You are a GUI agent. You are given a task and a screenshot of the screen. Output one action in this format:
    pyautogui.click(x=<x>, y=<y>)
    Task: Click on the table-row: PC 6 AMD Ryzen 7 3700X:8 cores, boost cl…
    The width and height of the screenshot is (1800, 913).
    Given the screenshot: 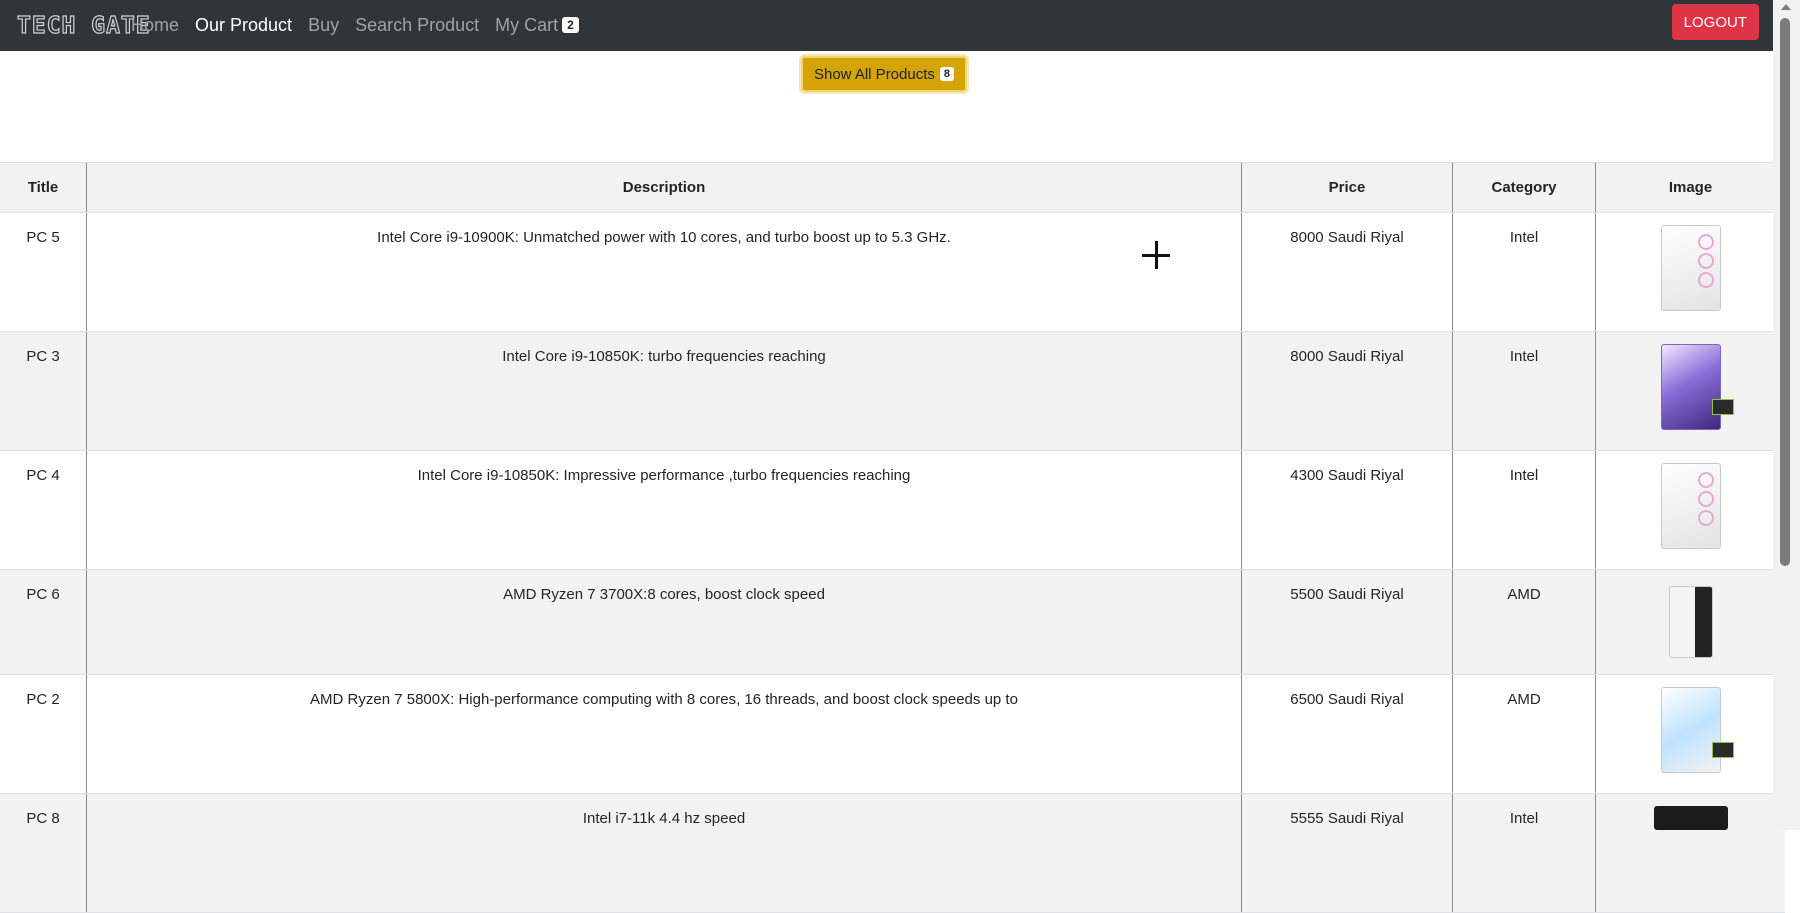 What is the action you would take?
    pyautogui.click(x=892, y=622)
    